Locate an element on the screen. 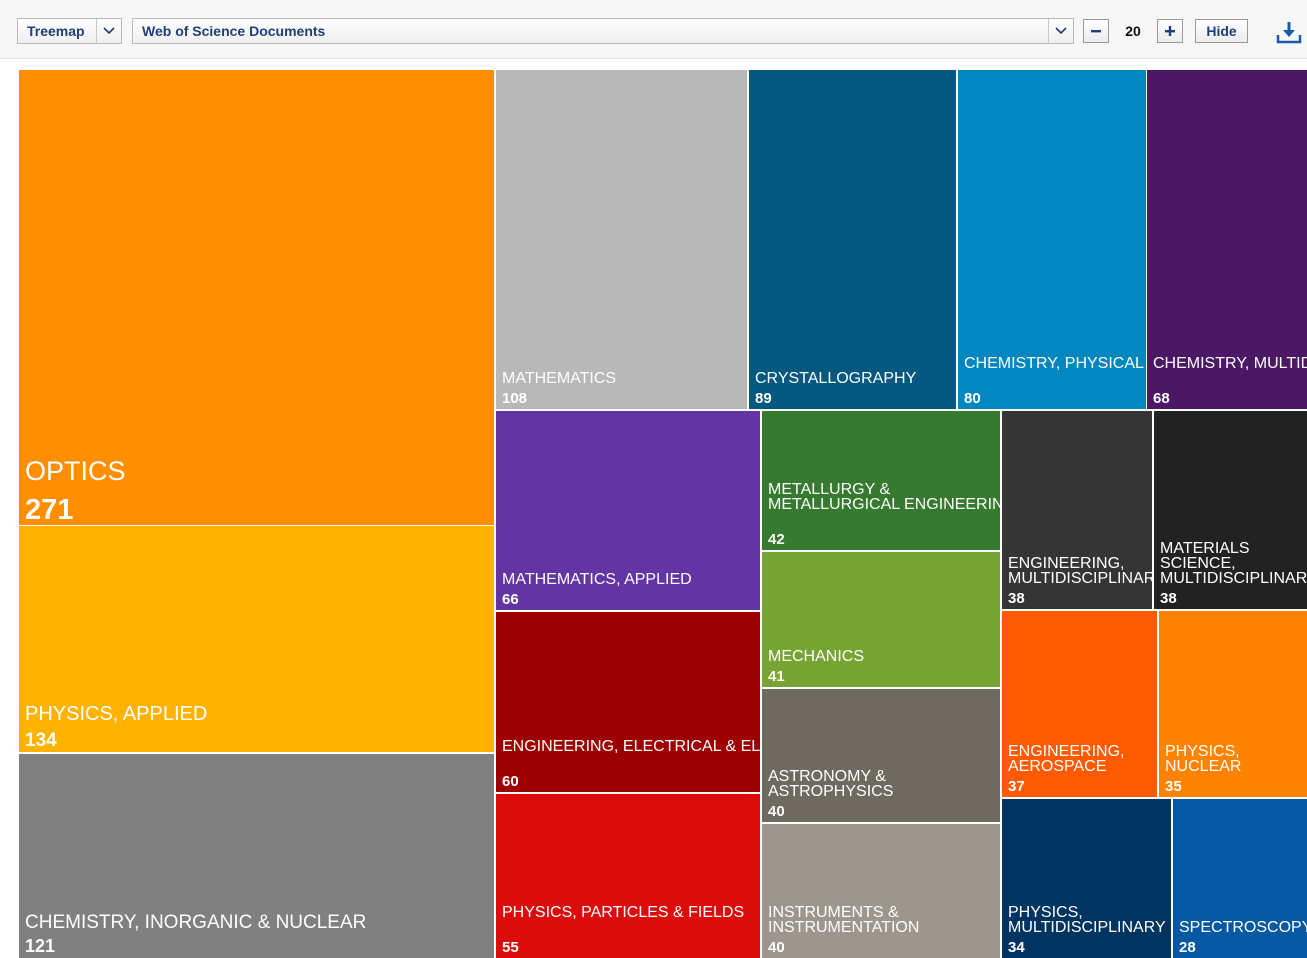  tile-label: MATHEMATICS, APPLIED is located at coordinates (597, 579).